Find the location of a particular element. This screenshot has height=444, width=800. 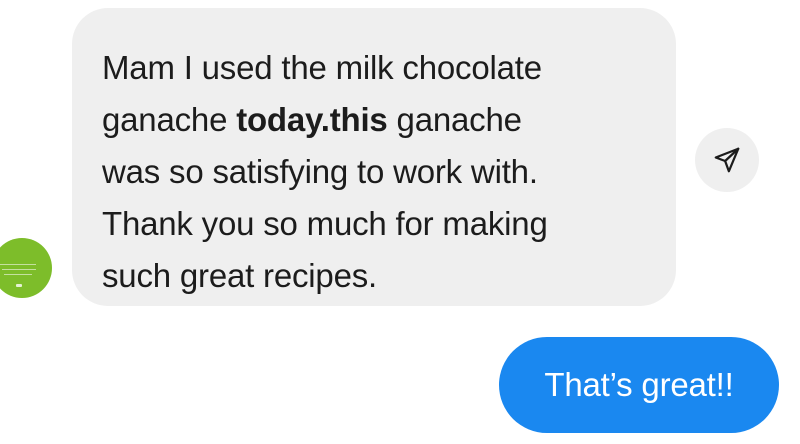

message-line: such great recipes. is located at coordinates (240, 275).